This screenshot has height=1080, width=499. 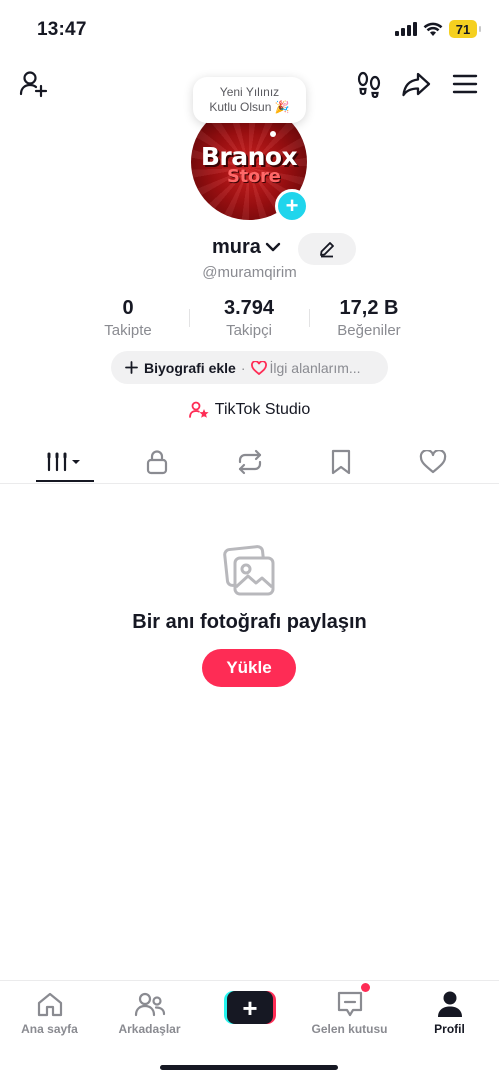 I want to click on content-tabs, so click(x=249, y=462).